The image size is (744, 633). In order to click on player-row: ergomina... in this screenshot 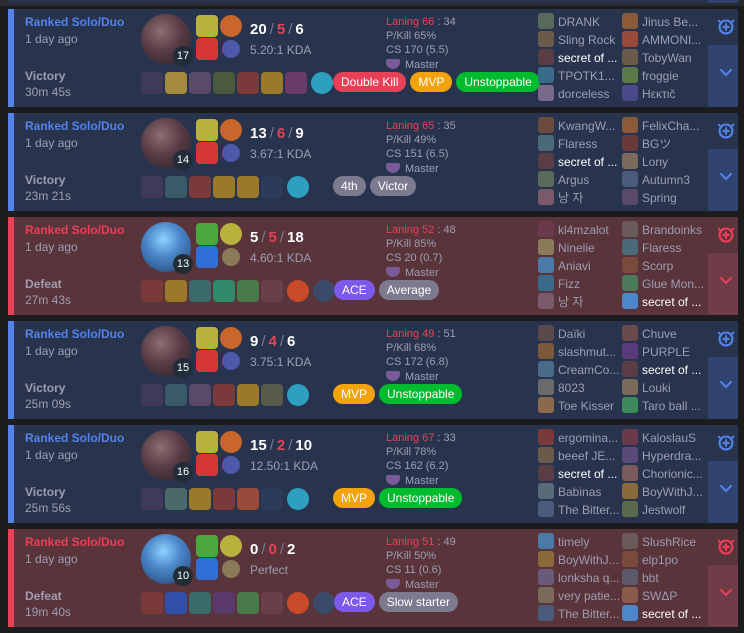, I will do `click(581, 438)`.